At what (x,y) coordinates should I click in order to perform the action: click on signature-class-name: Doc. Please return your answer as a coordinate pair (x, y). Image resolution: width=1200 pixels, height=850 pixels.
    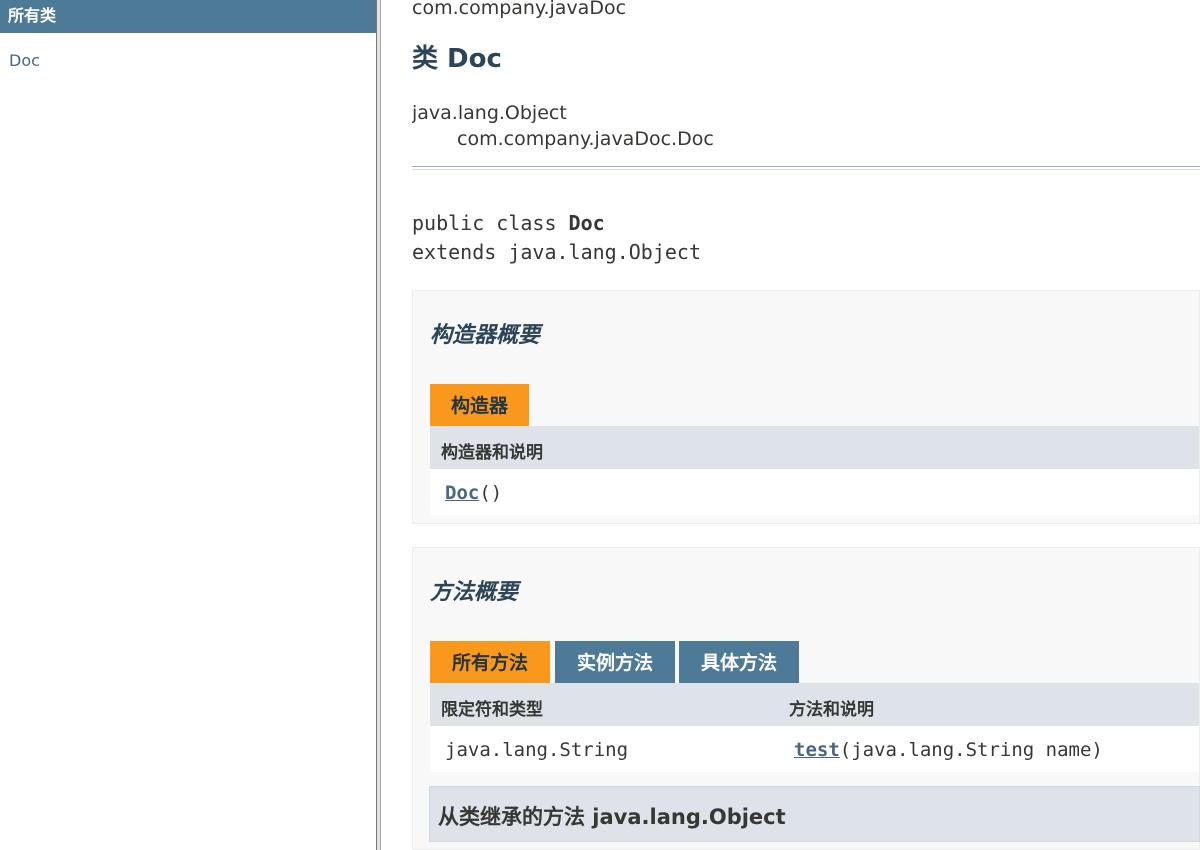
    Looking at the image, I should click on (586, 223).